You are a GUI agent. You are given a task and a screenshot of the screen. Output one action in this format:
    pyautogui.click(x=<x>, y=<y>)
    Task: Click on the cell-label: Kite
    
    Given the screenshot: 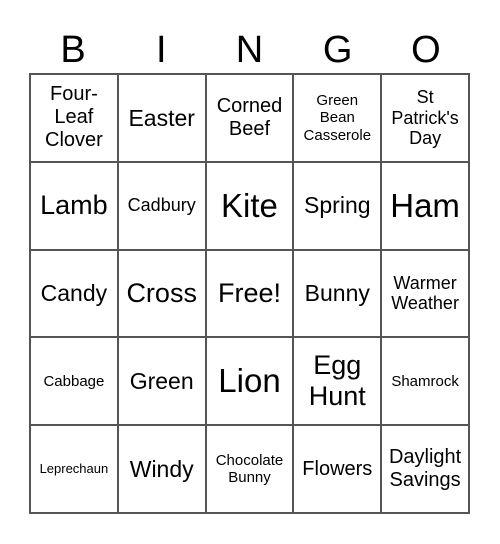 What is the action you would take?
    pyautogui.click(x=249, y=205)
    